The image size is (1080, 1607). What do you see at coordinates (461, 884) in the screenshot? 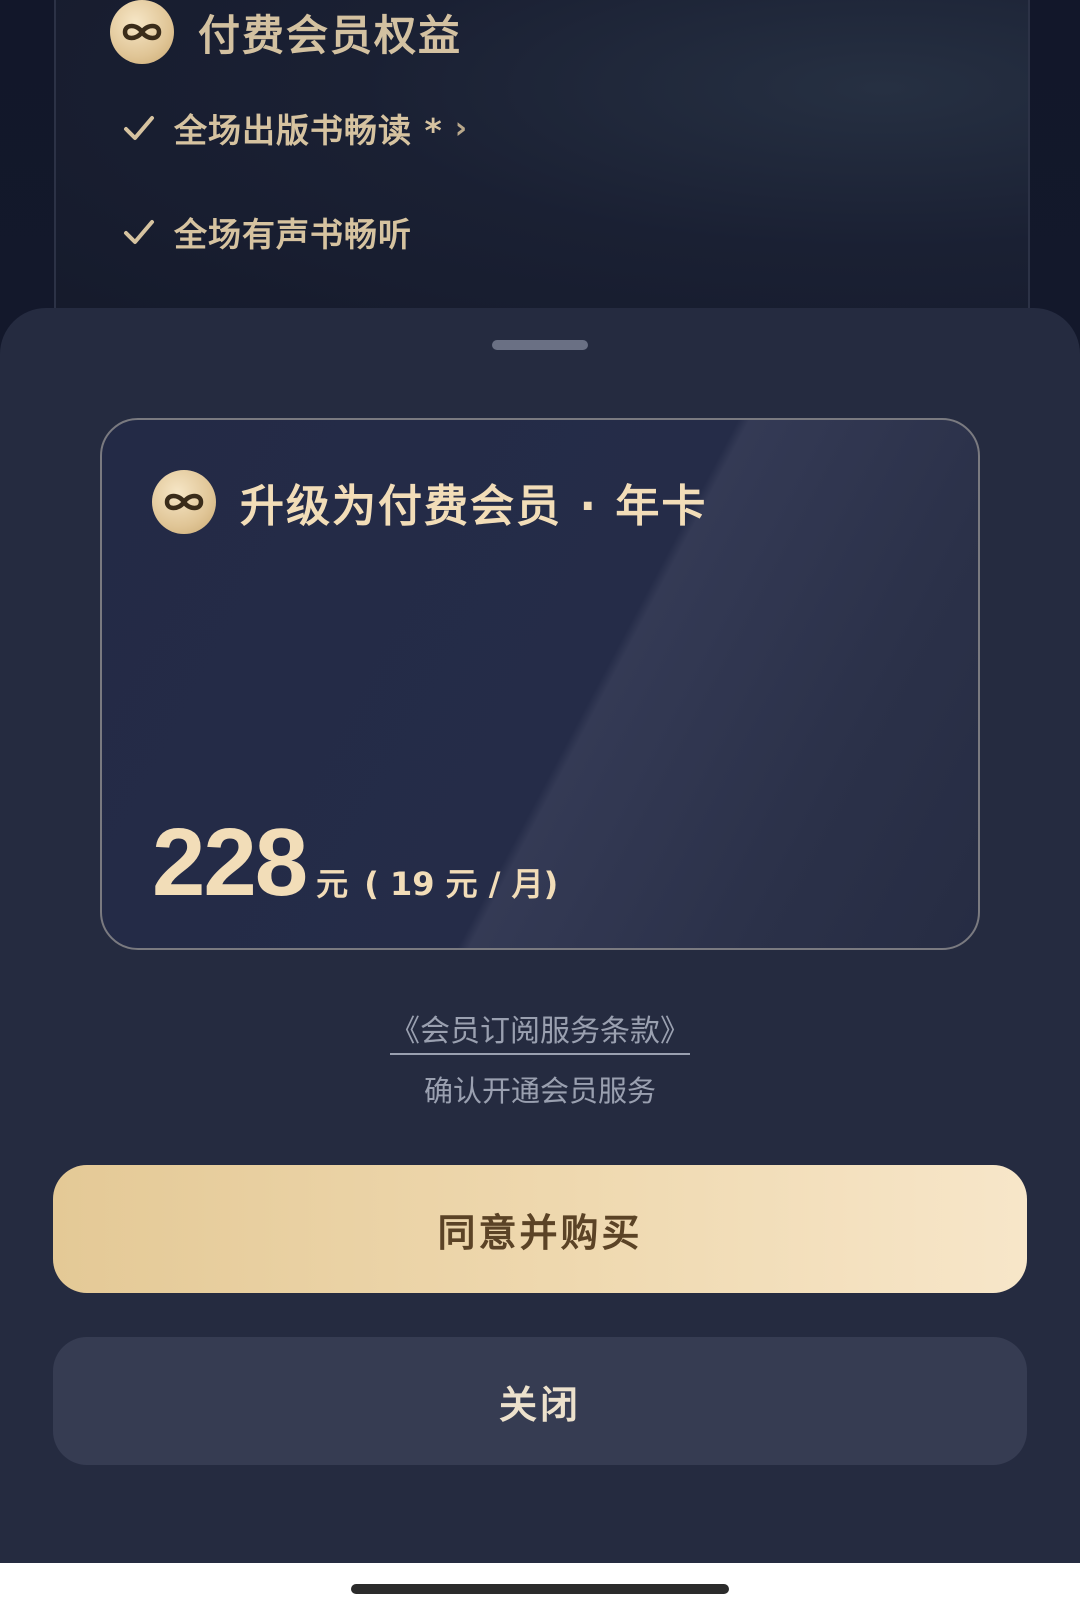
I see `price-monthly: ( 19 元 / 月)` at bounding box center [461, 884].